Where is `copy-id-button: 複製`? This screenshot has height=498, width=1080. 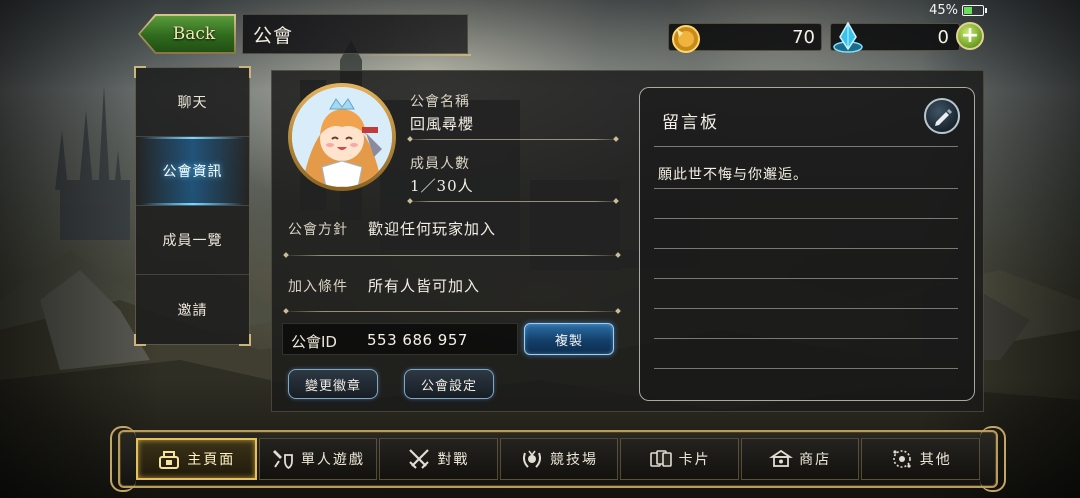 copy-id-button: 複製 is located at coordinates (569, 339).